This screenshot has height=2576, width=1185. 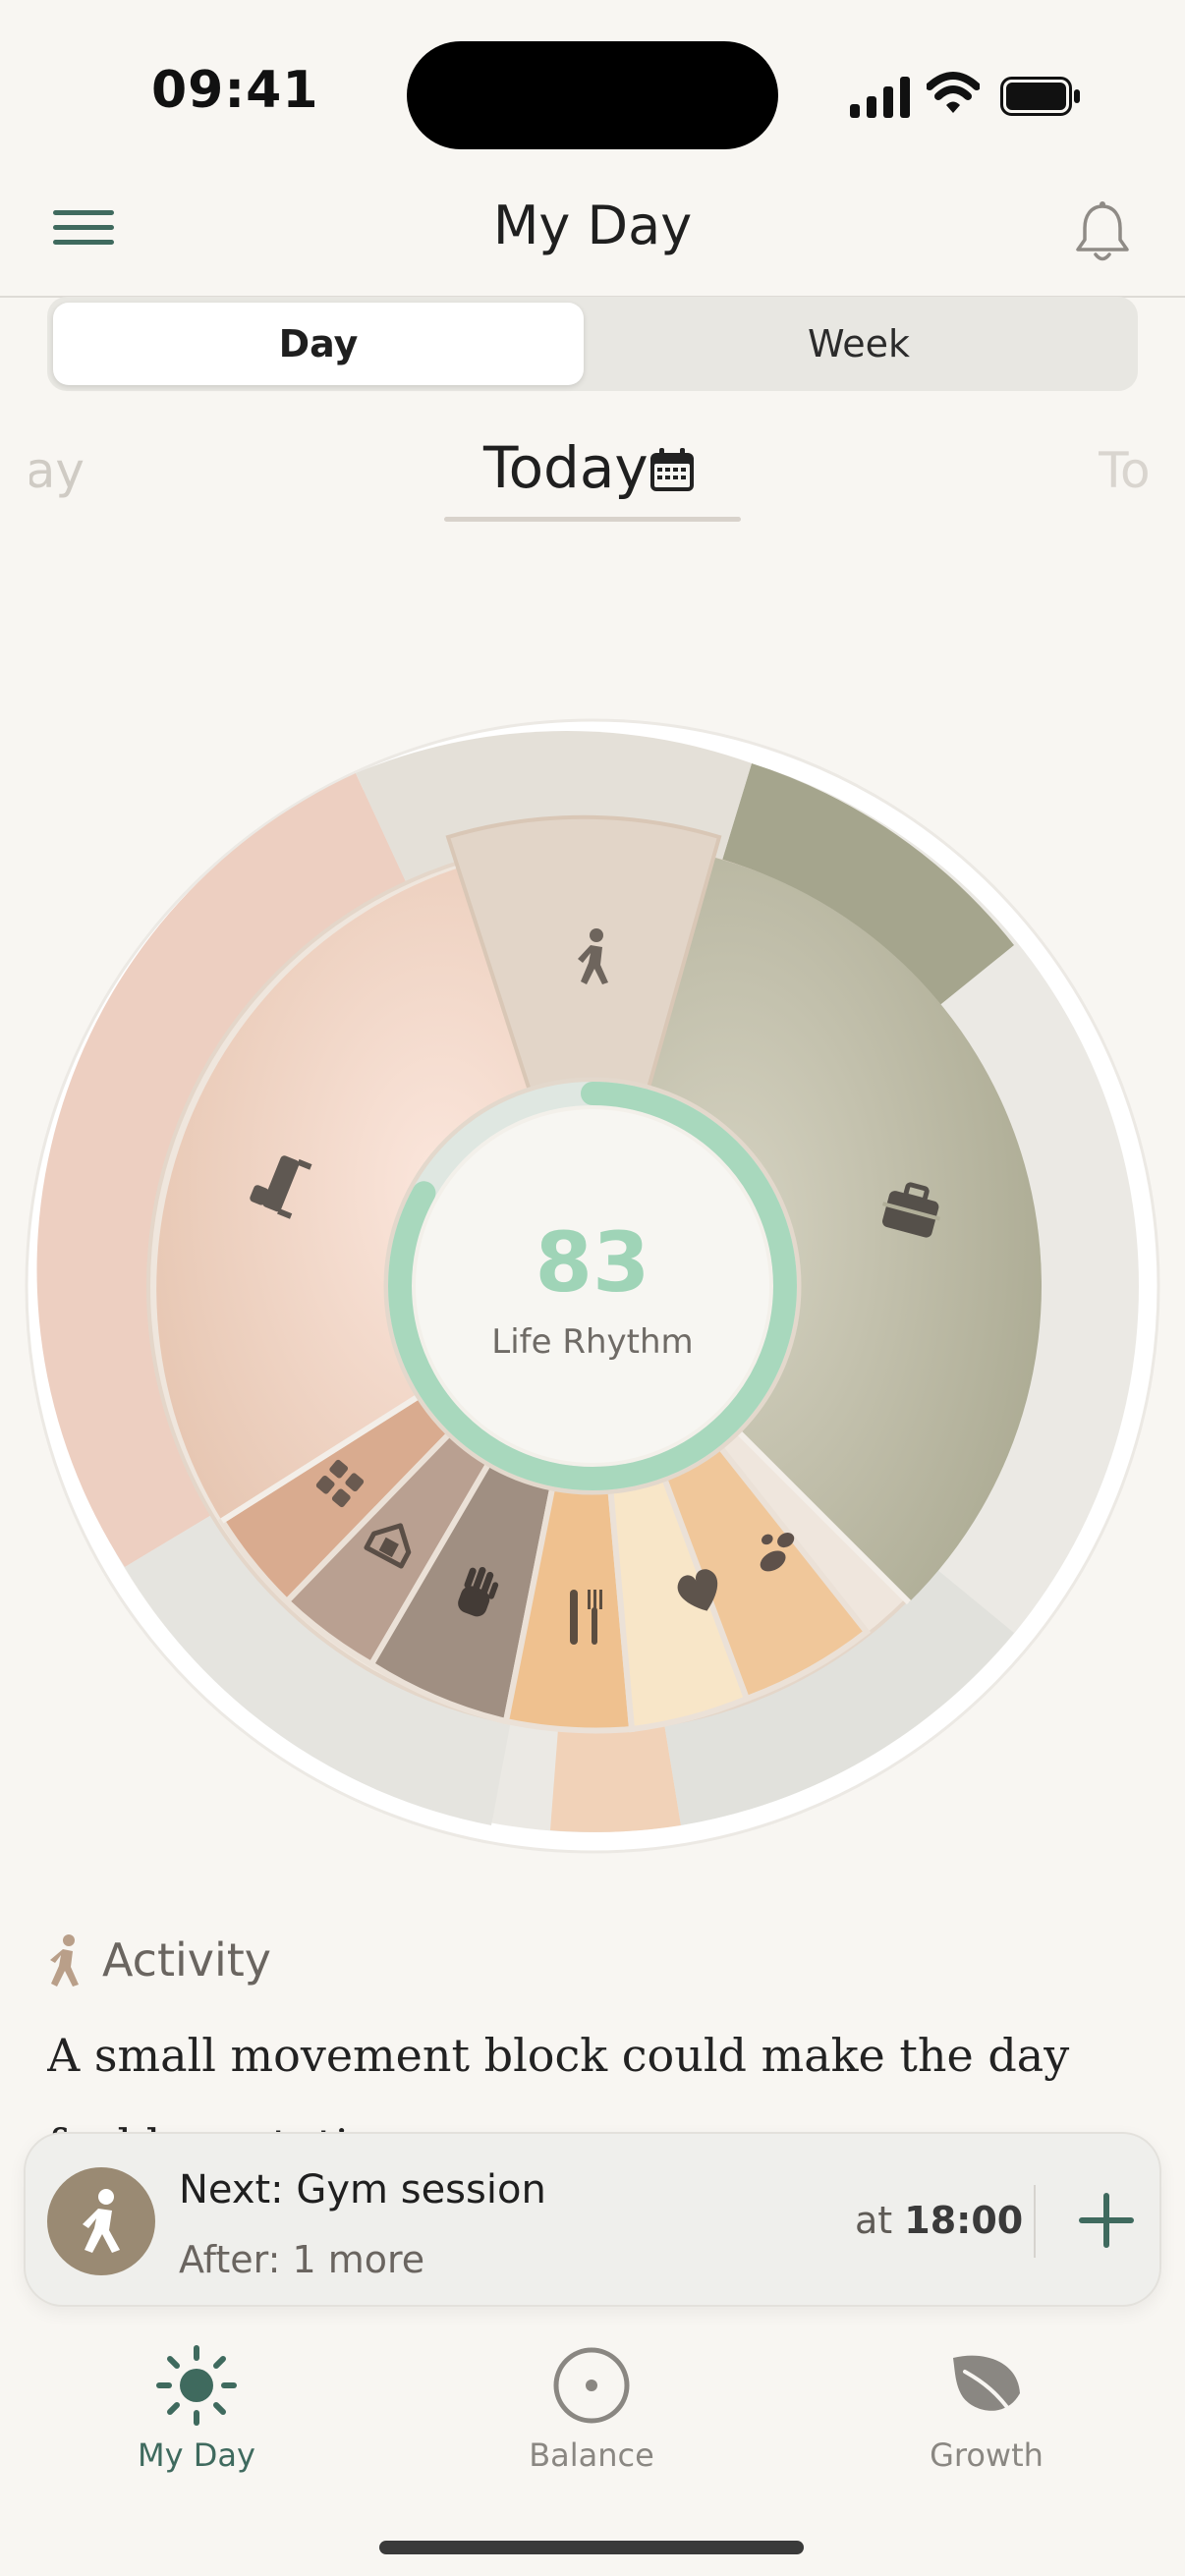 What do you see at coordinates (880, 97) in the screenshot?
I see `cellular-signal-icon` at bounding box center [880, 97].